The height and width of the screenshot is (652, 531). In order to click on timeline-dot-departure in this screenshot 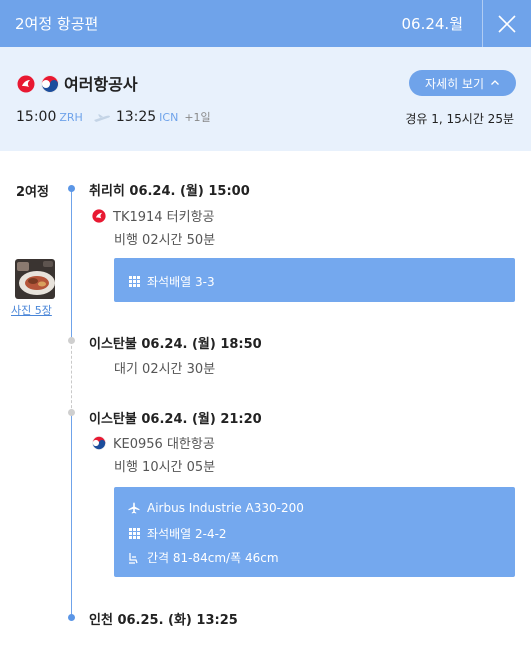, I will do `click(71, 188)`.